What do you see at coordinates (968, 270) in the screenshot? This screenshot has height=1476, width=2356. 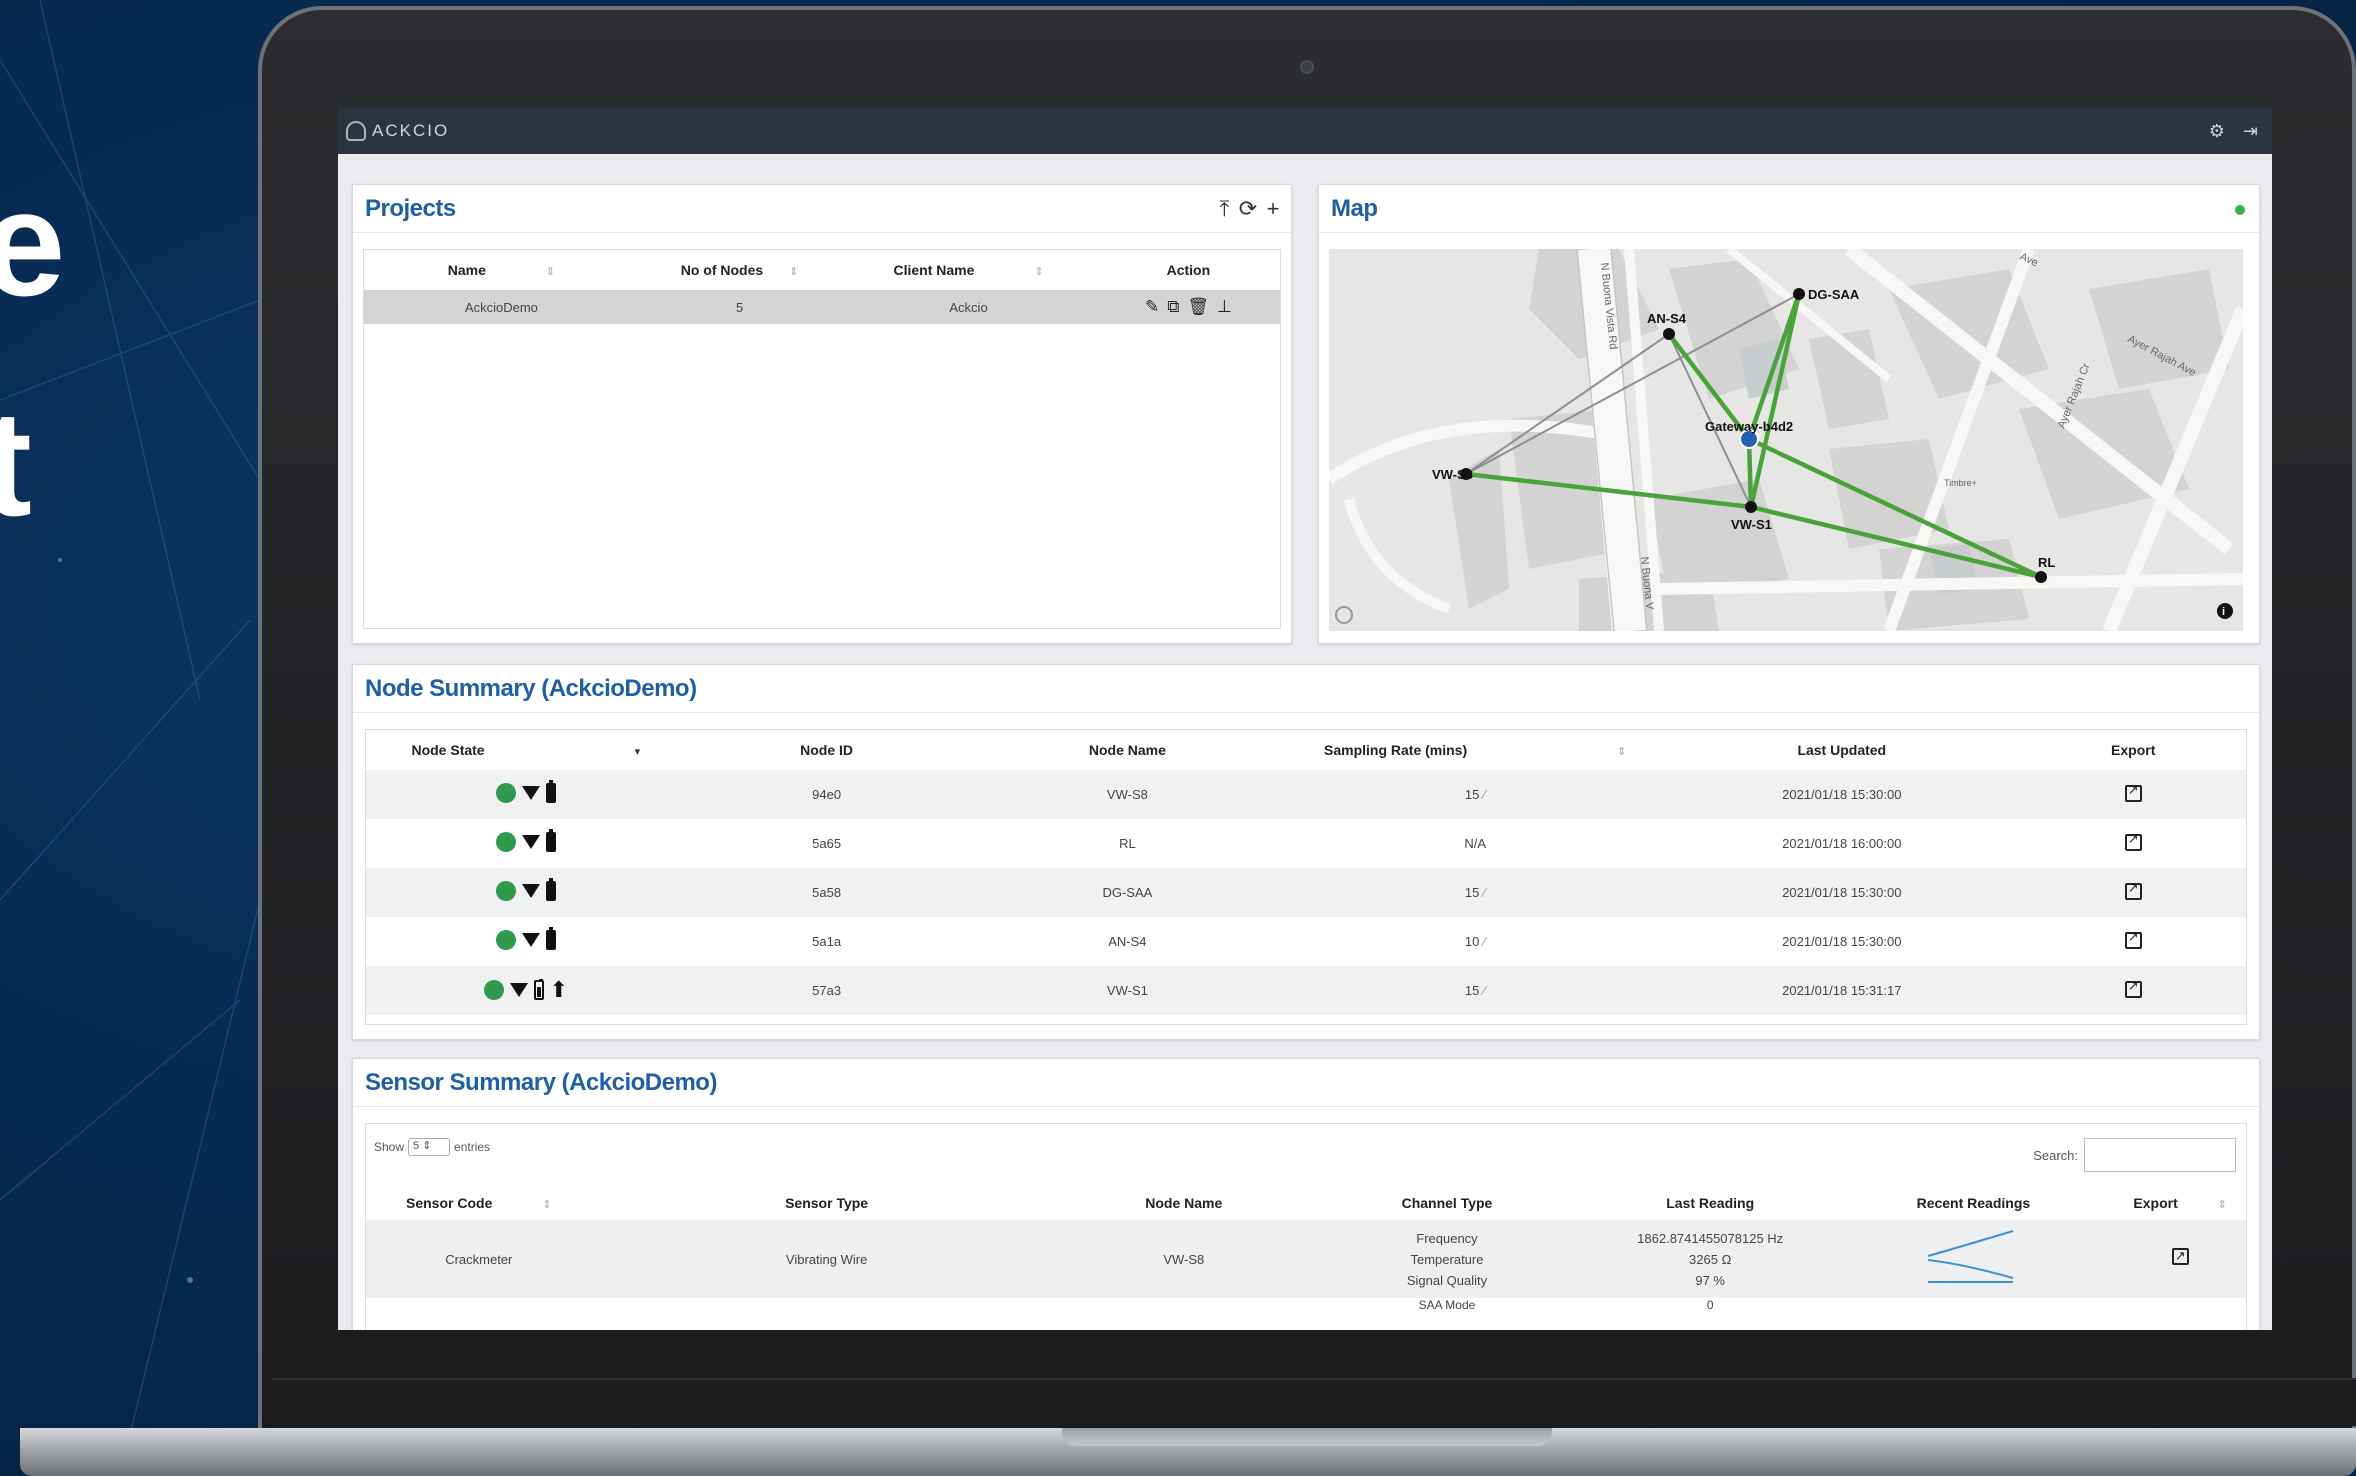 I see `column-header: Client Name ⇕` at bounding box center [968, 270].